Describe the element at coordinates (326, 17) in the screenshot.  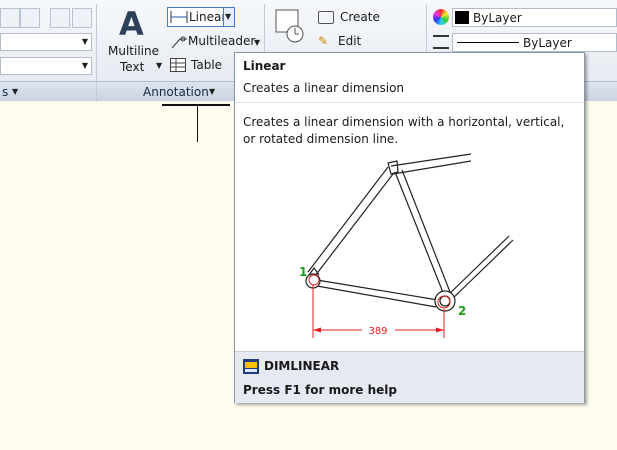
I see `create-block-icon` at that location.